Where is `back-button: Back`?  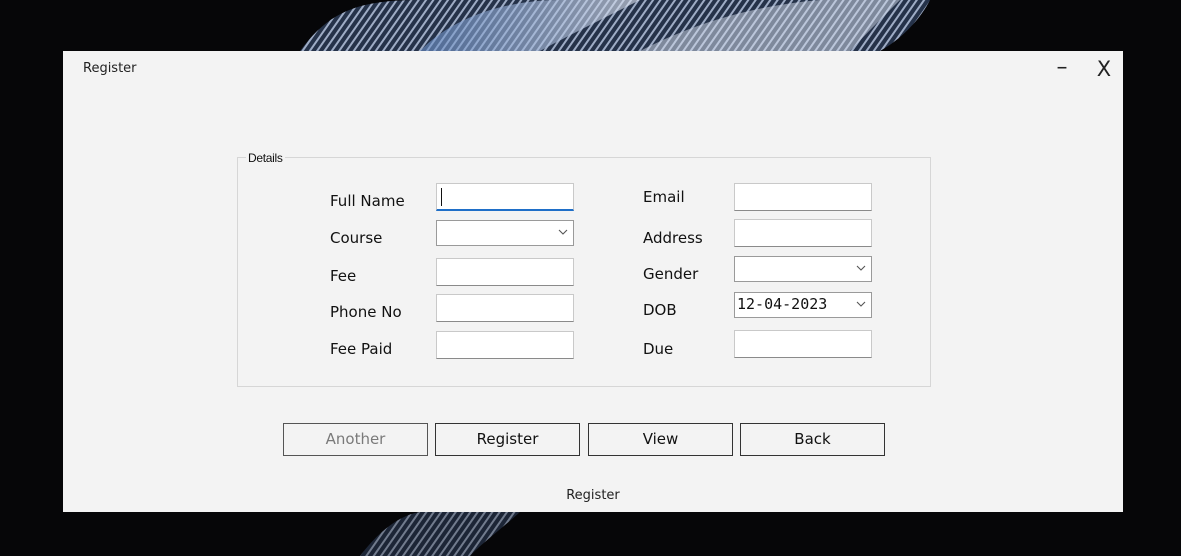 back-button: Back is located at coordinates (812, 439).